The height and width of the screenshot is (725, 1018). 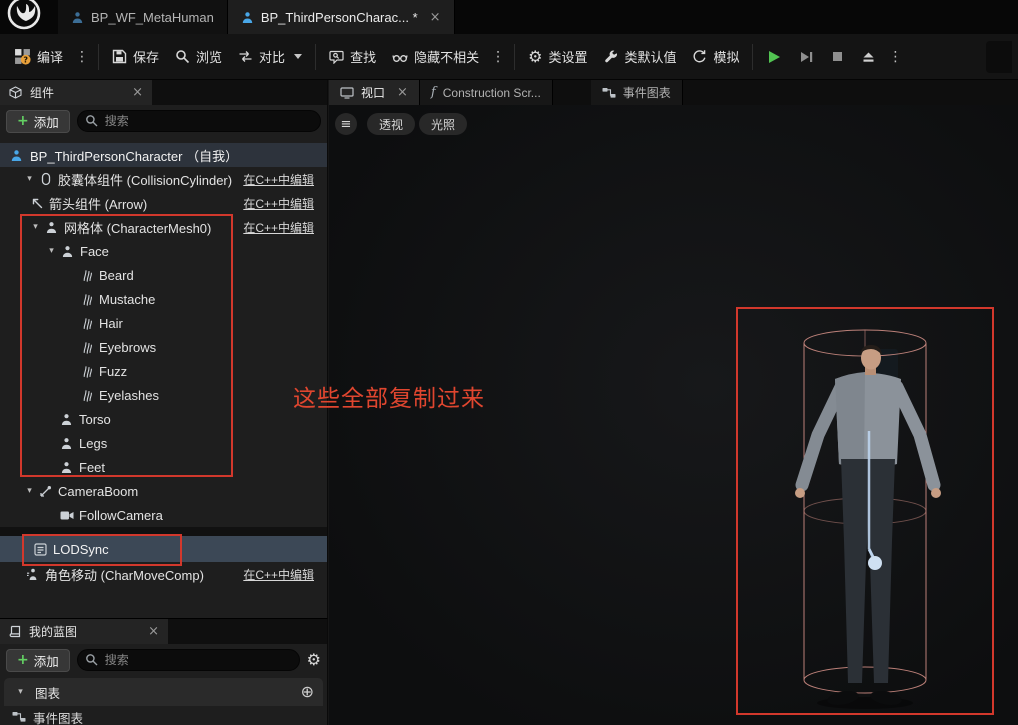 What do you see at coordinates (143, 17) in the screenshot?
I see `tab-bp-wf-metahuman: BP_WF_MetaHuman` at bounding box center [143, 17].